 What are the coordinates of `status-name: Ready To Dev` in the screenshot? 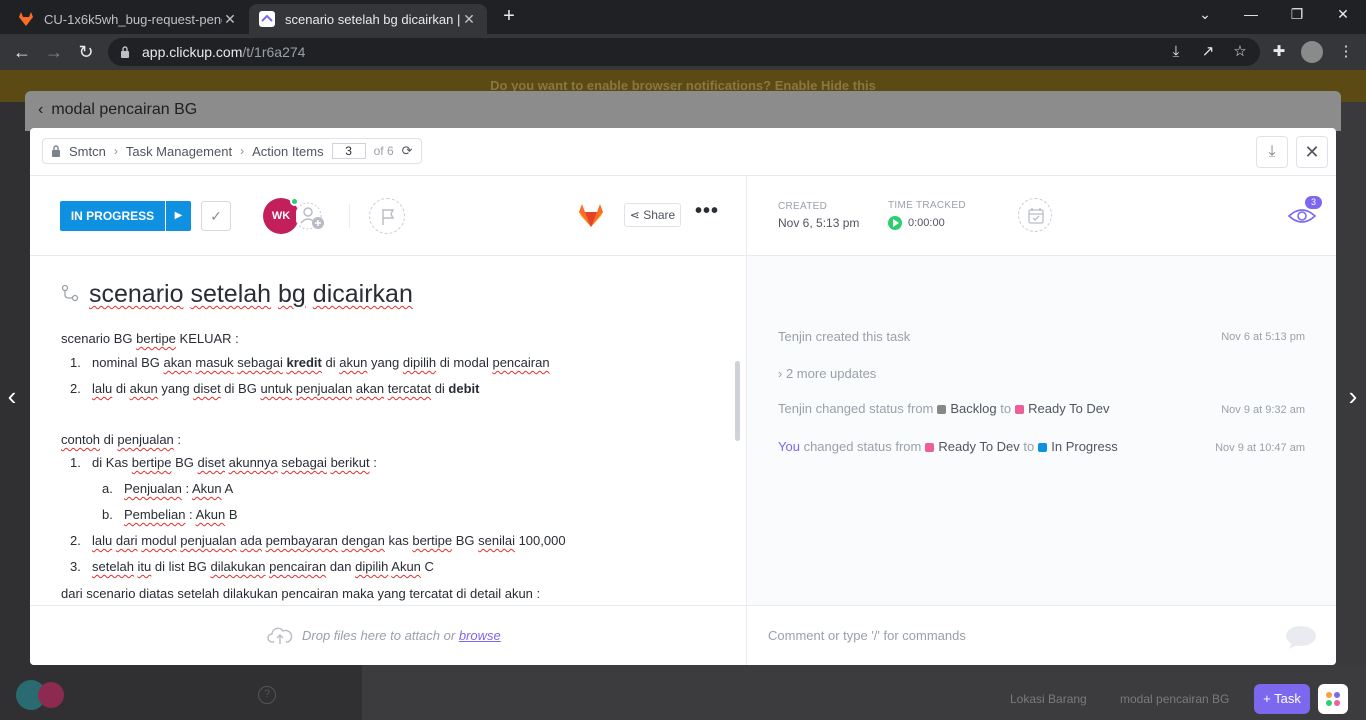 It's located at (1069, 408).